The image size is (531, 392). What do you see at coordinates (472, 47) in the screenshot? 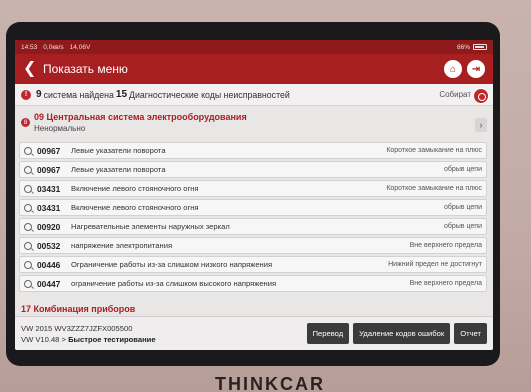
I see `status-right: 86%` at bounding box center [472, 47].